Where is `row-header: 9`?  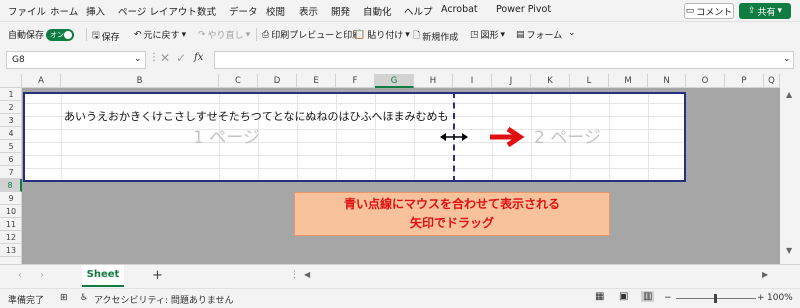
row-header: 9 is located at coordinates (11, 198).